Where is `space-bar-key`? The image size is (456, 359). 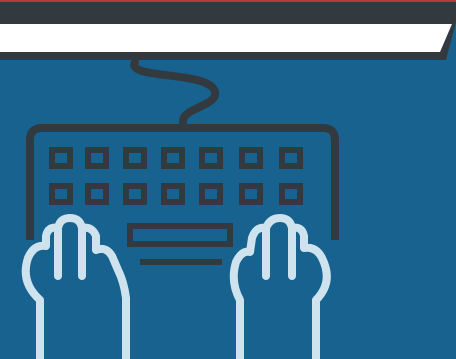
space-bar-key is located at coordinates (180, 235).